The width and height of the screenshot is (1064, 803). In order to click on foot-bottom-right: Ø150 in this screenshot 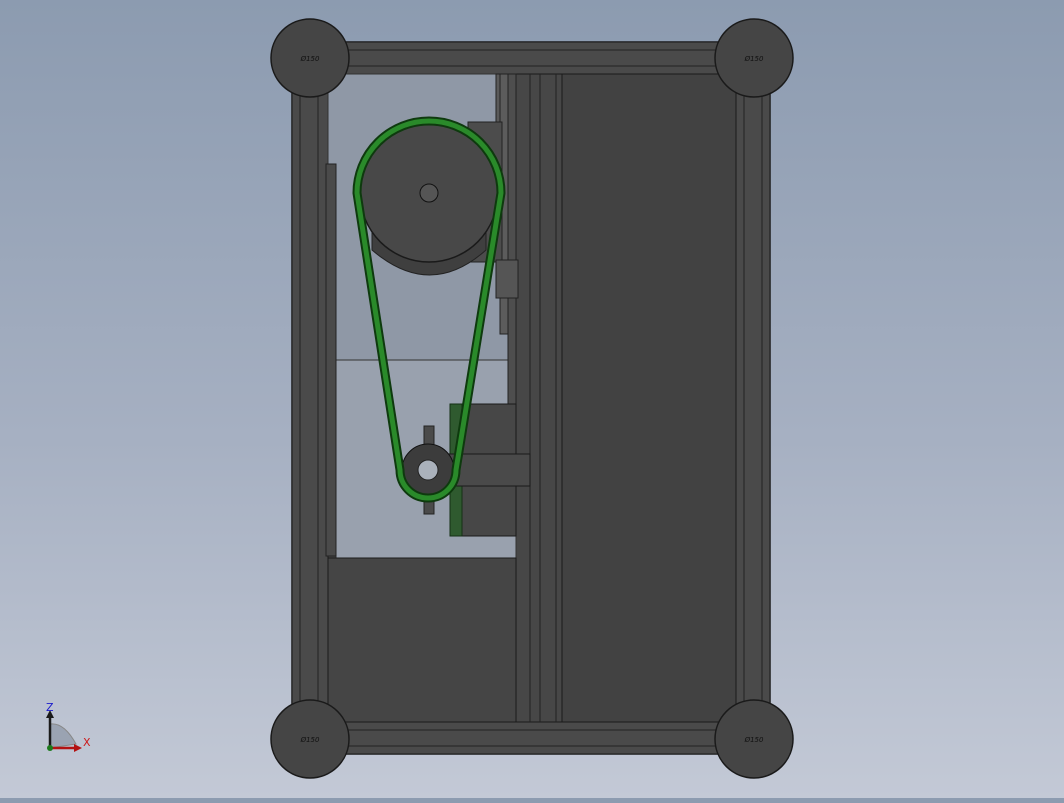, I will do `click(754, 739)`.